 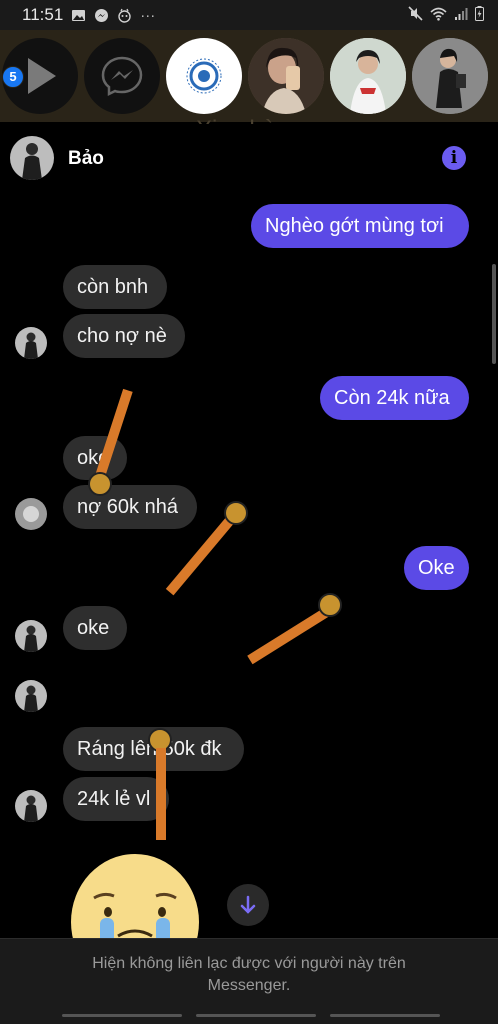 I want to click on scroll-down-button, so click(x=248, y=905).